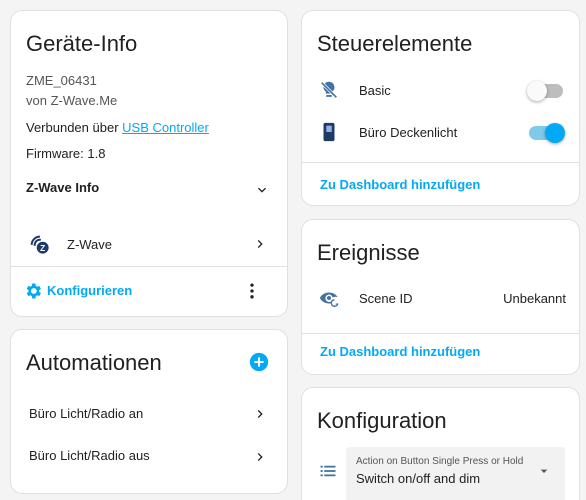  What do you see at coordinates (534, 298) in the screenshot?
I see `event-value: Unbekannt` at bounding box center [534, 298].